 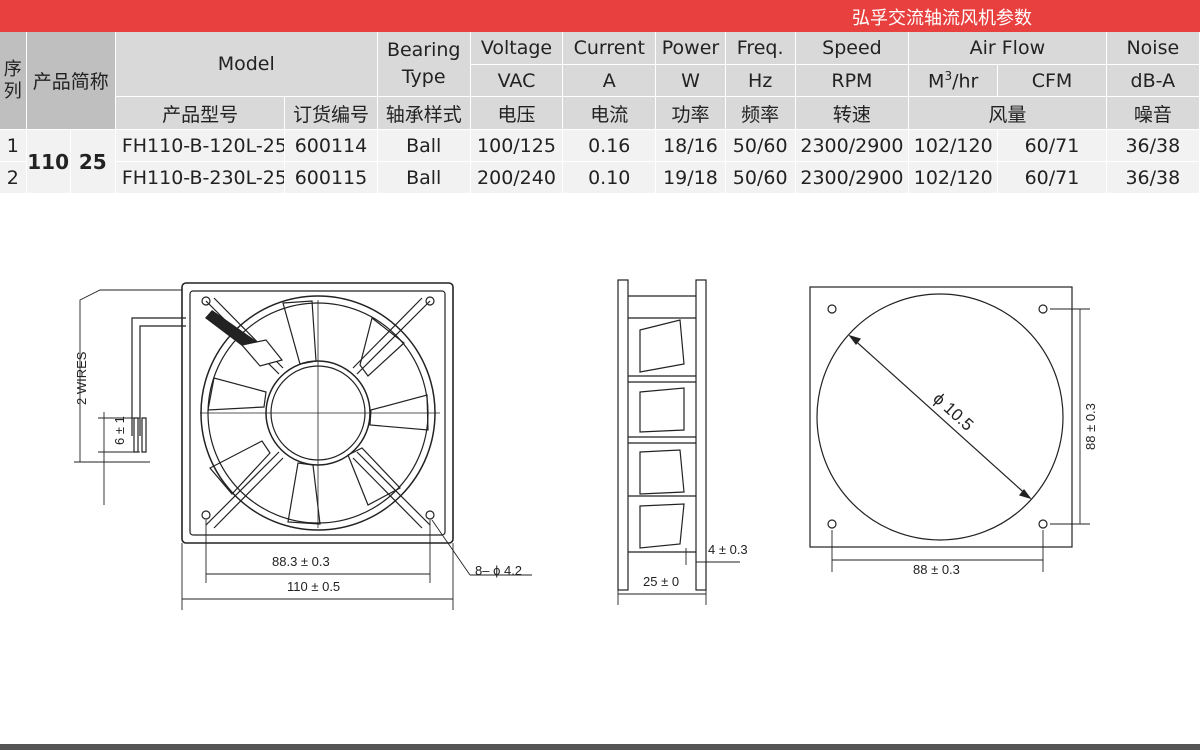 I want to click on strip-label: 6 ± 1, so click(x=119, y=430).